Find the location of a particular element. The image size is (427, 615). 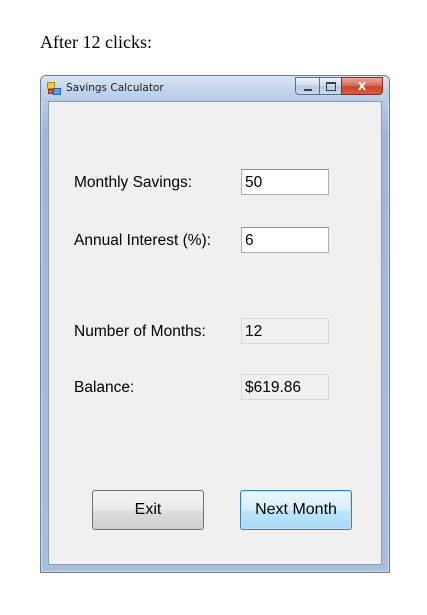

annual-interest-label: Annual Interest (%): is located at coordinates (142, 240).